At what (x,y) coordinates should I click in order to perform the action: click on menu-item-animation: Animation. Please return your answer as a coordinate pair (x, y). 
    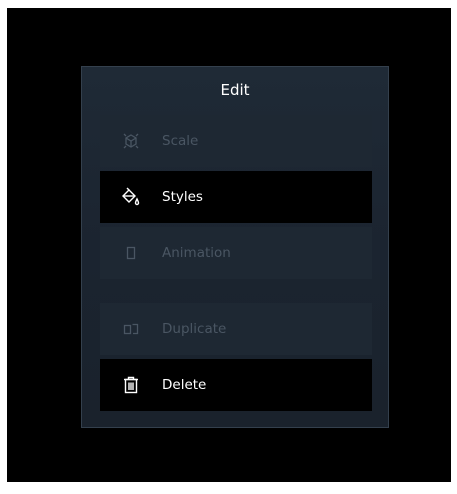
    Looking at the image, I should click on (236, 253).